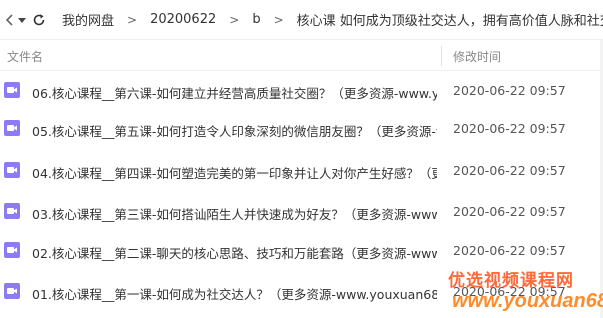  I want to click on refresh-button, so click(39, 20).